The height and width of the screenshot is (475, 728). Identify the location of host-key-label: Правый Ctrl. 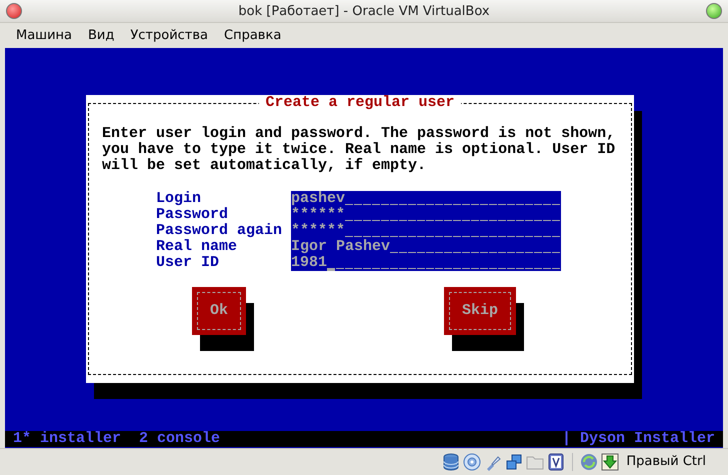
(666, 461).